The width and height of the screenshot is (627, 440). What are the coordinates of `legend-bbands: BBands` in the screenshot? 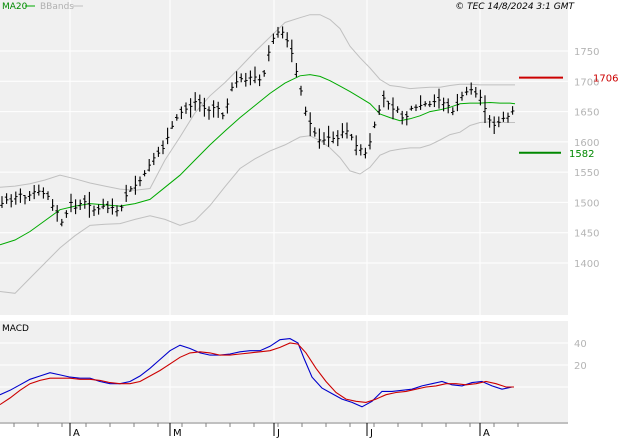 It's located at (57, 7).